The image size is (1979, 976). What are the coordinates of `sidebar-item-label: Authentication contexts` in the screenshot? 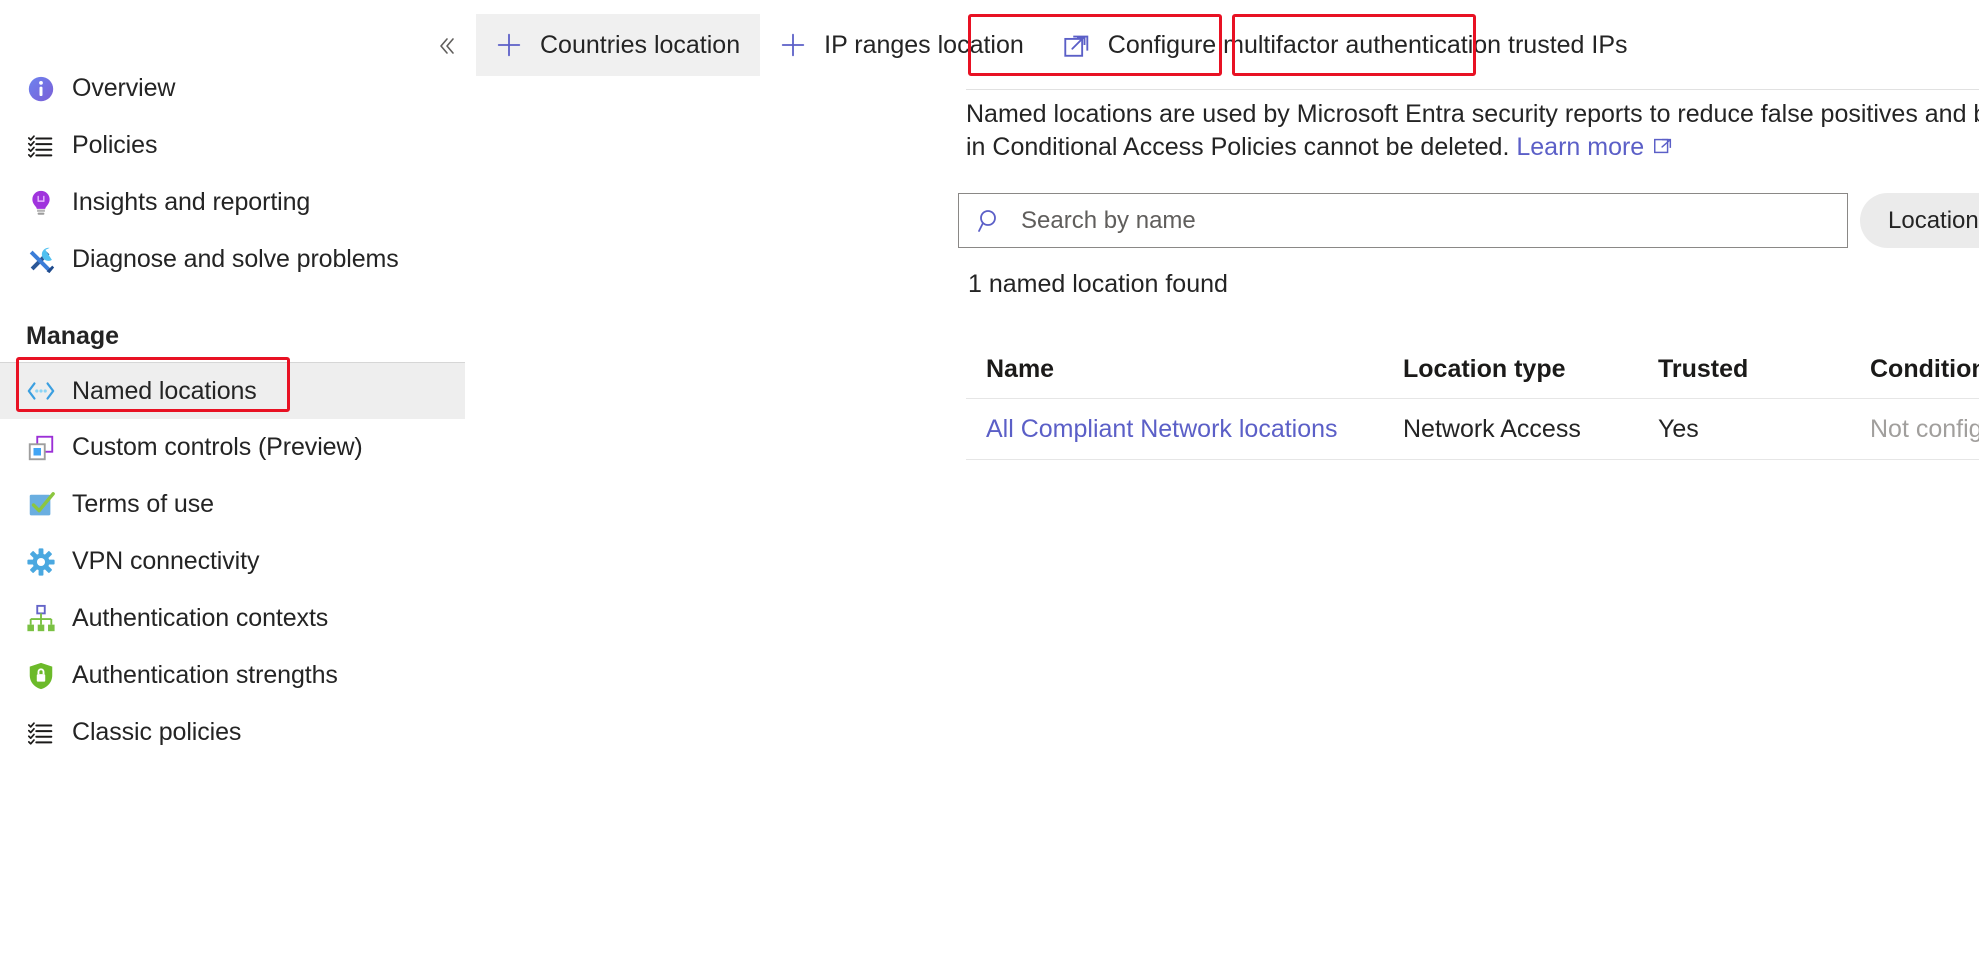 It's located at (200, 618).